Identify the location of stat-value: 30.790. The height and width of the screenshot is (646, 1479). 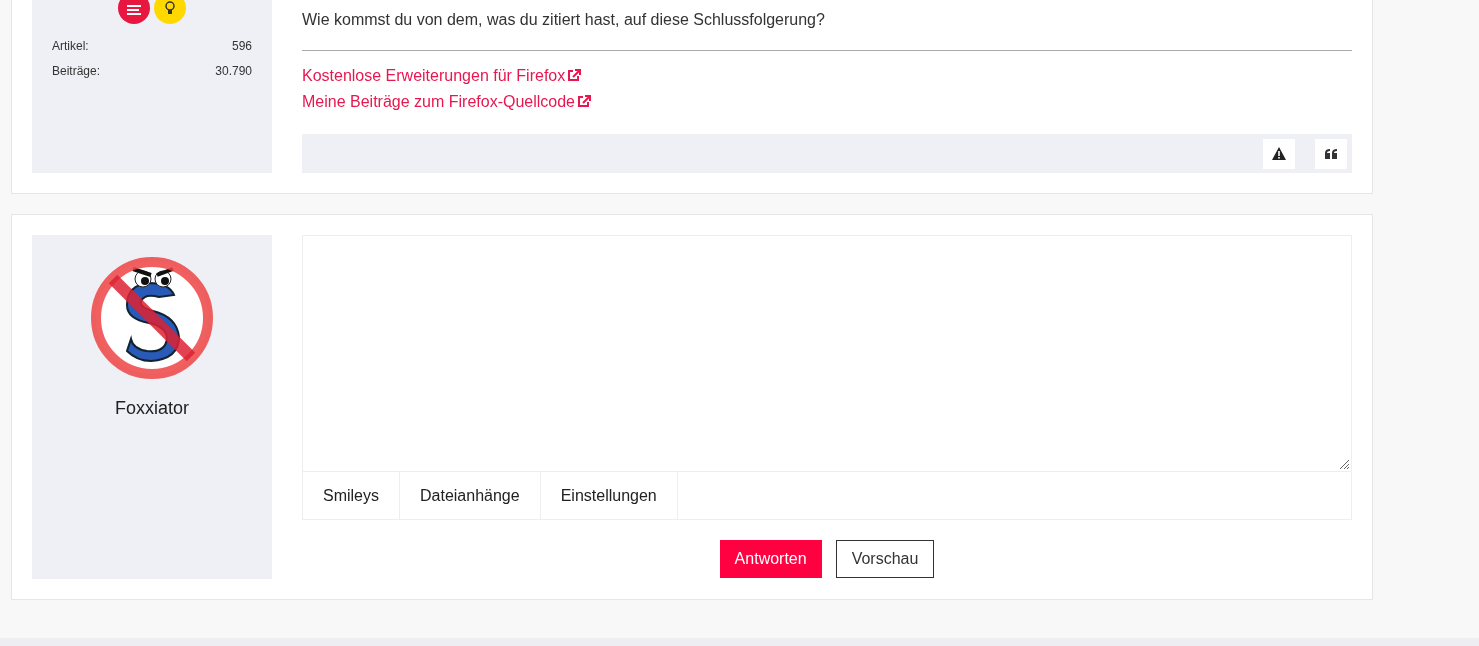
(233, 71).